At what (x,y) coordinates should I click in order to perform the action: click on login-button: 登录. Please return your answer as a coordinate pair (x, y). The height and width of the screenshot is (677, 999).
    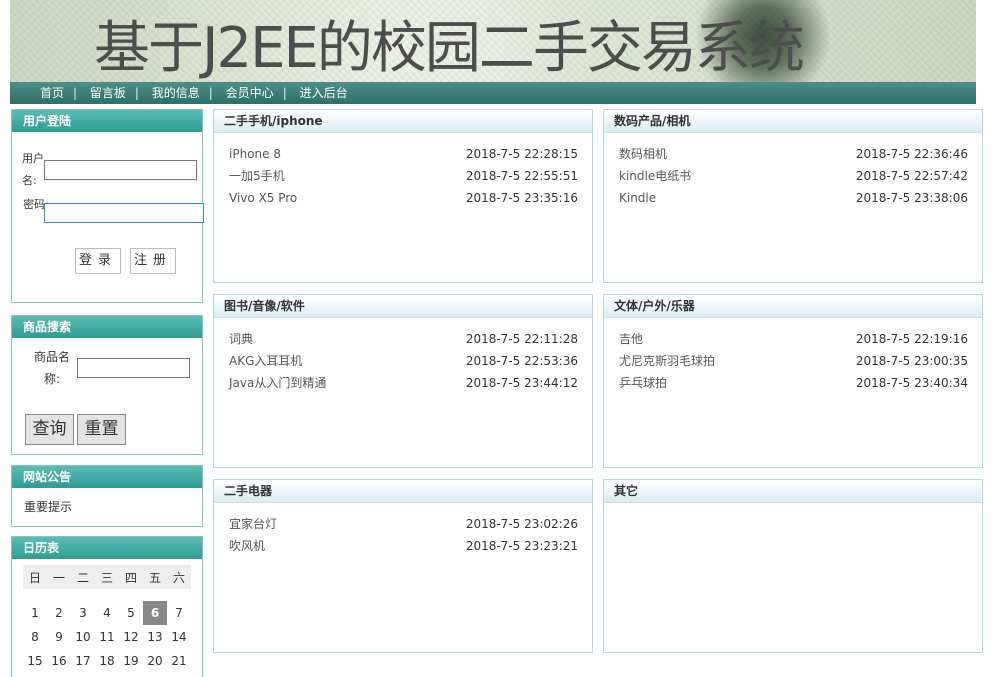
    Looking at the image, I should click on (98, 261).